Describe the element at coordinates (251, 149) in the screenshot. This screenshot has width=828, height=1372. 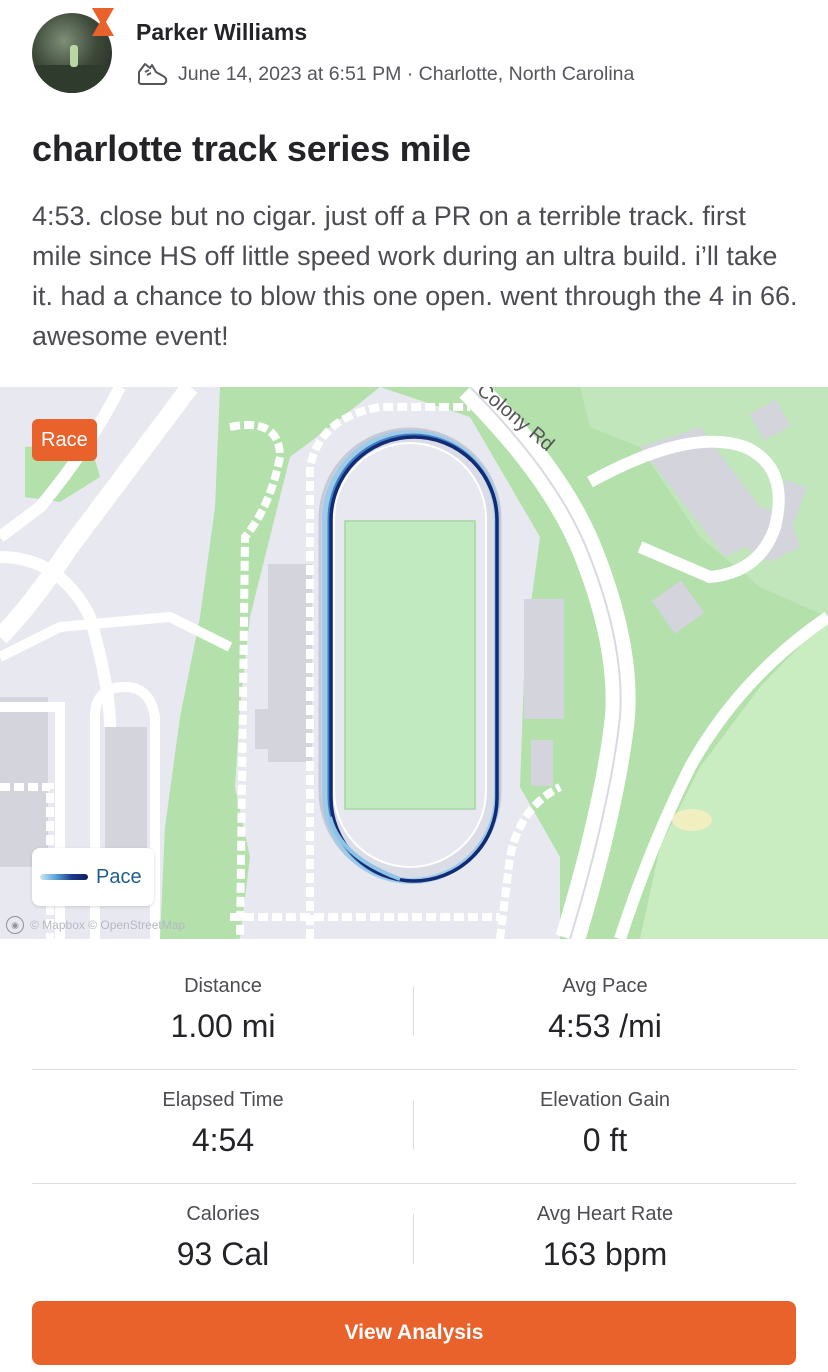
I see `activity-title: charlotte track series mile` at that location.